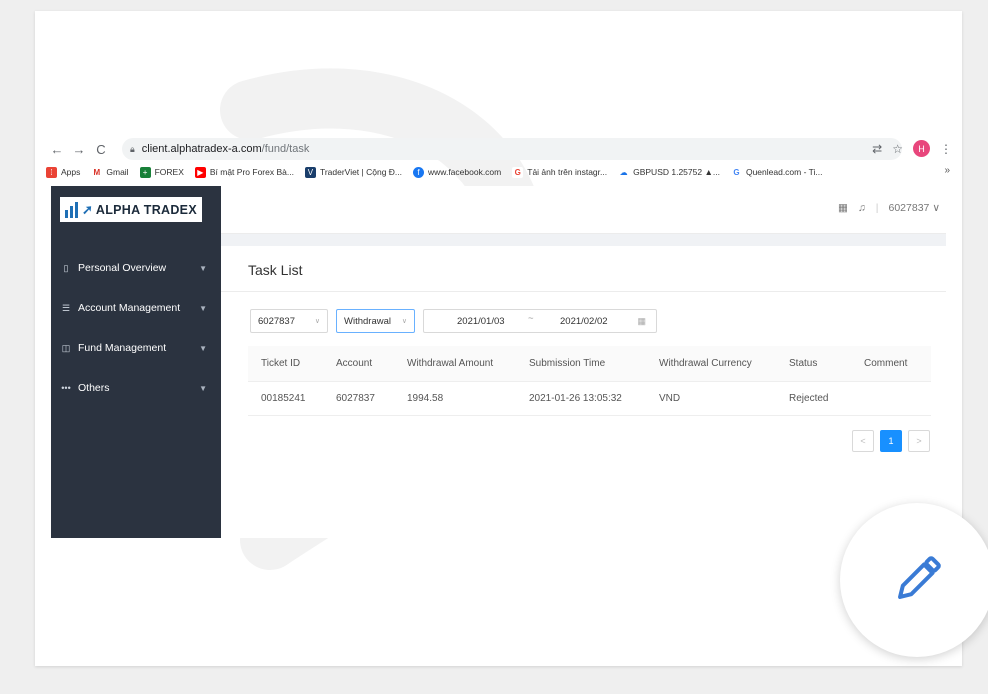 Image resolution: width=988 pixels, height=694 pixels. Describe the element at coordinates (897, 149) in the screenshot. I see `star-icon: ☆` at that location.